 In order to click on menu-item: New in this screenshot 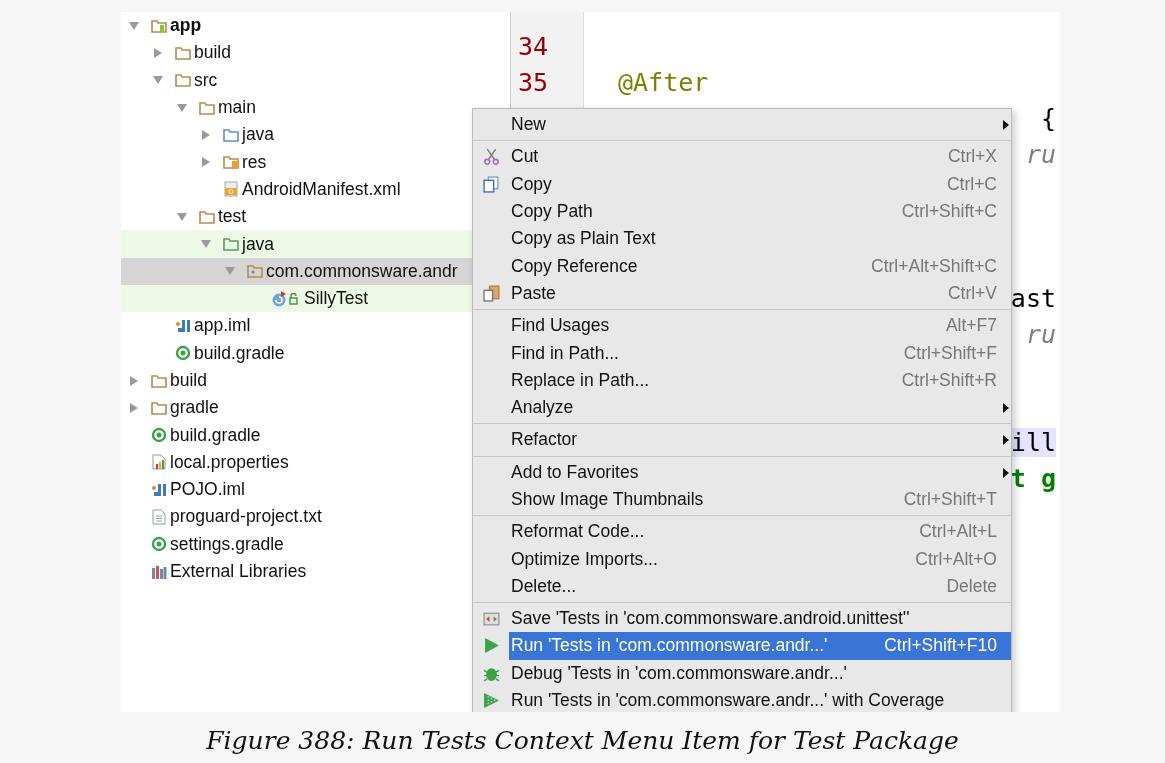, I will do `click(760, 125)`.